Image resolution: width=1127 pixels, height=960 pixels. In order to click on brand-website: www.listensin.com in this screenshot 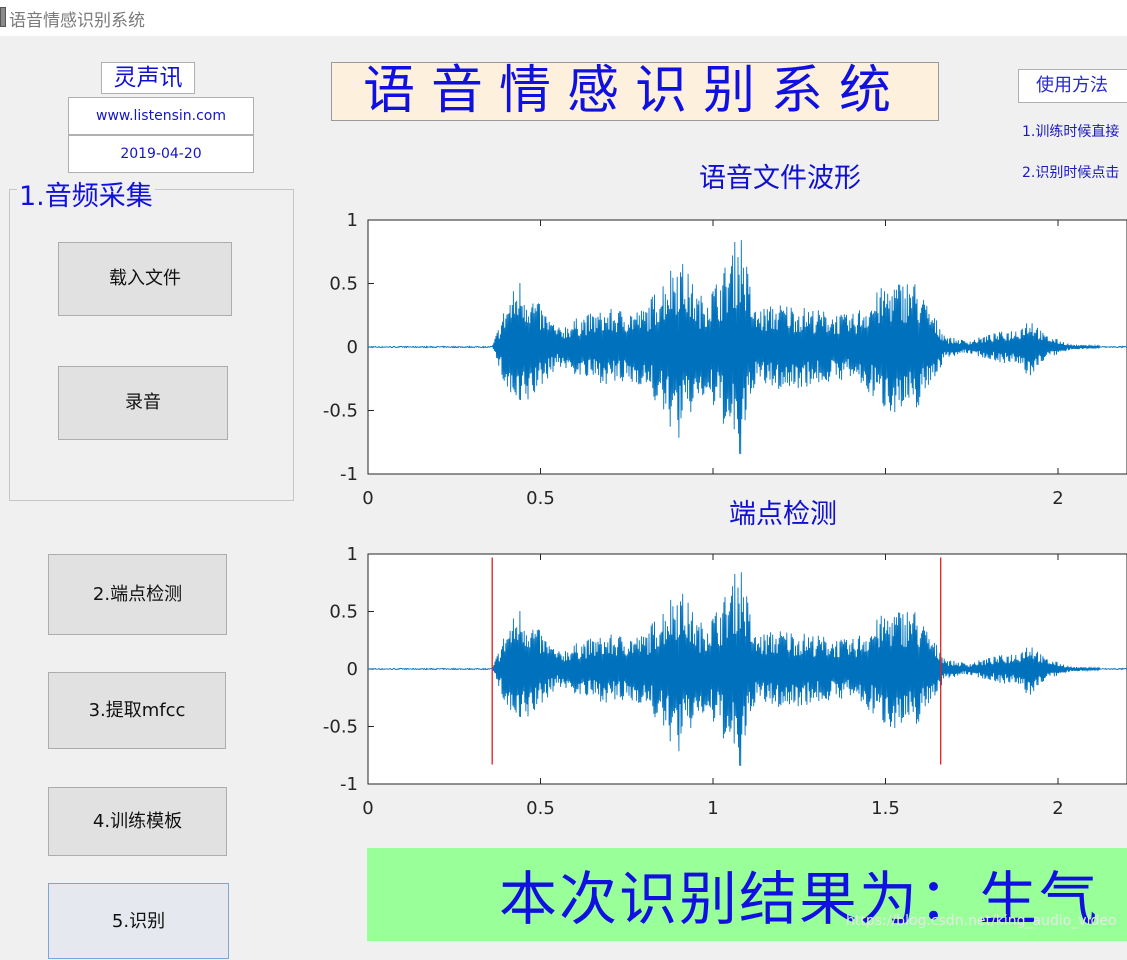, I will do `click(161, 116)`.